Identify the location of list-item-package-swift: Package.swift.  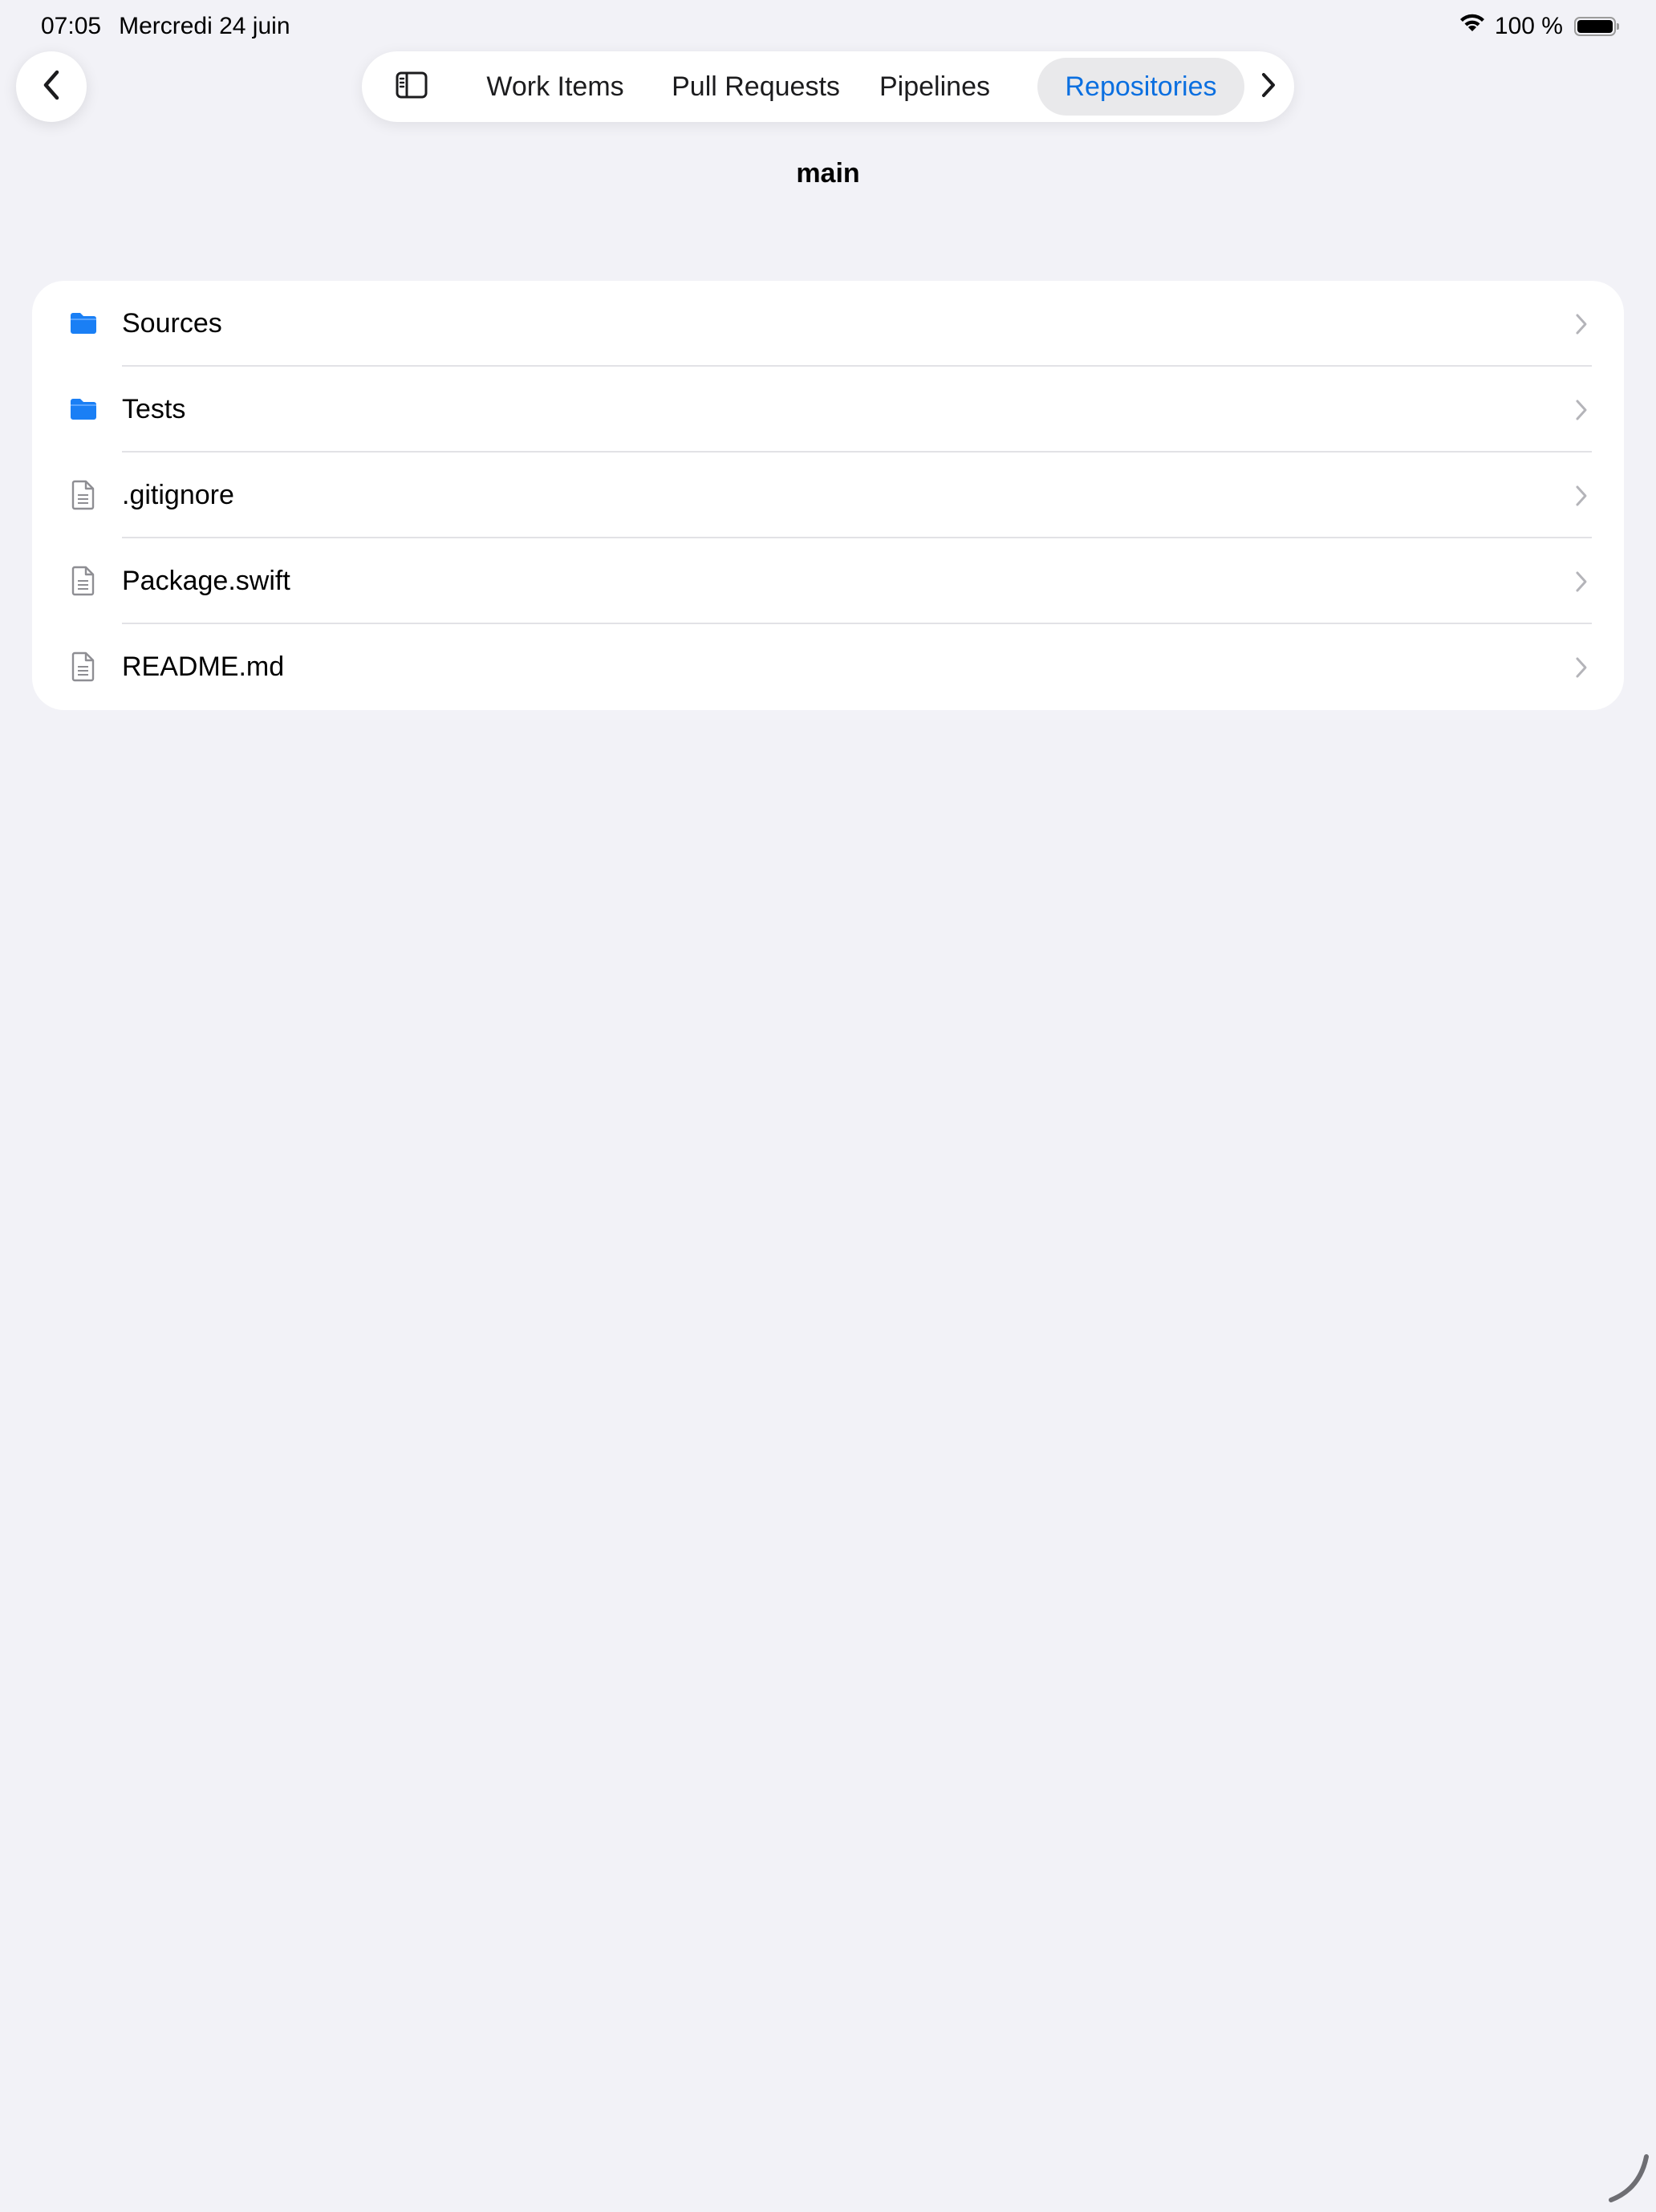
(828, 581).